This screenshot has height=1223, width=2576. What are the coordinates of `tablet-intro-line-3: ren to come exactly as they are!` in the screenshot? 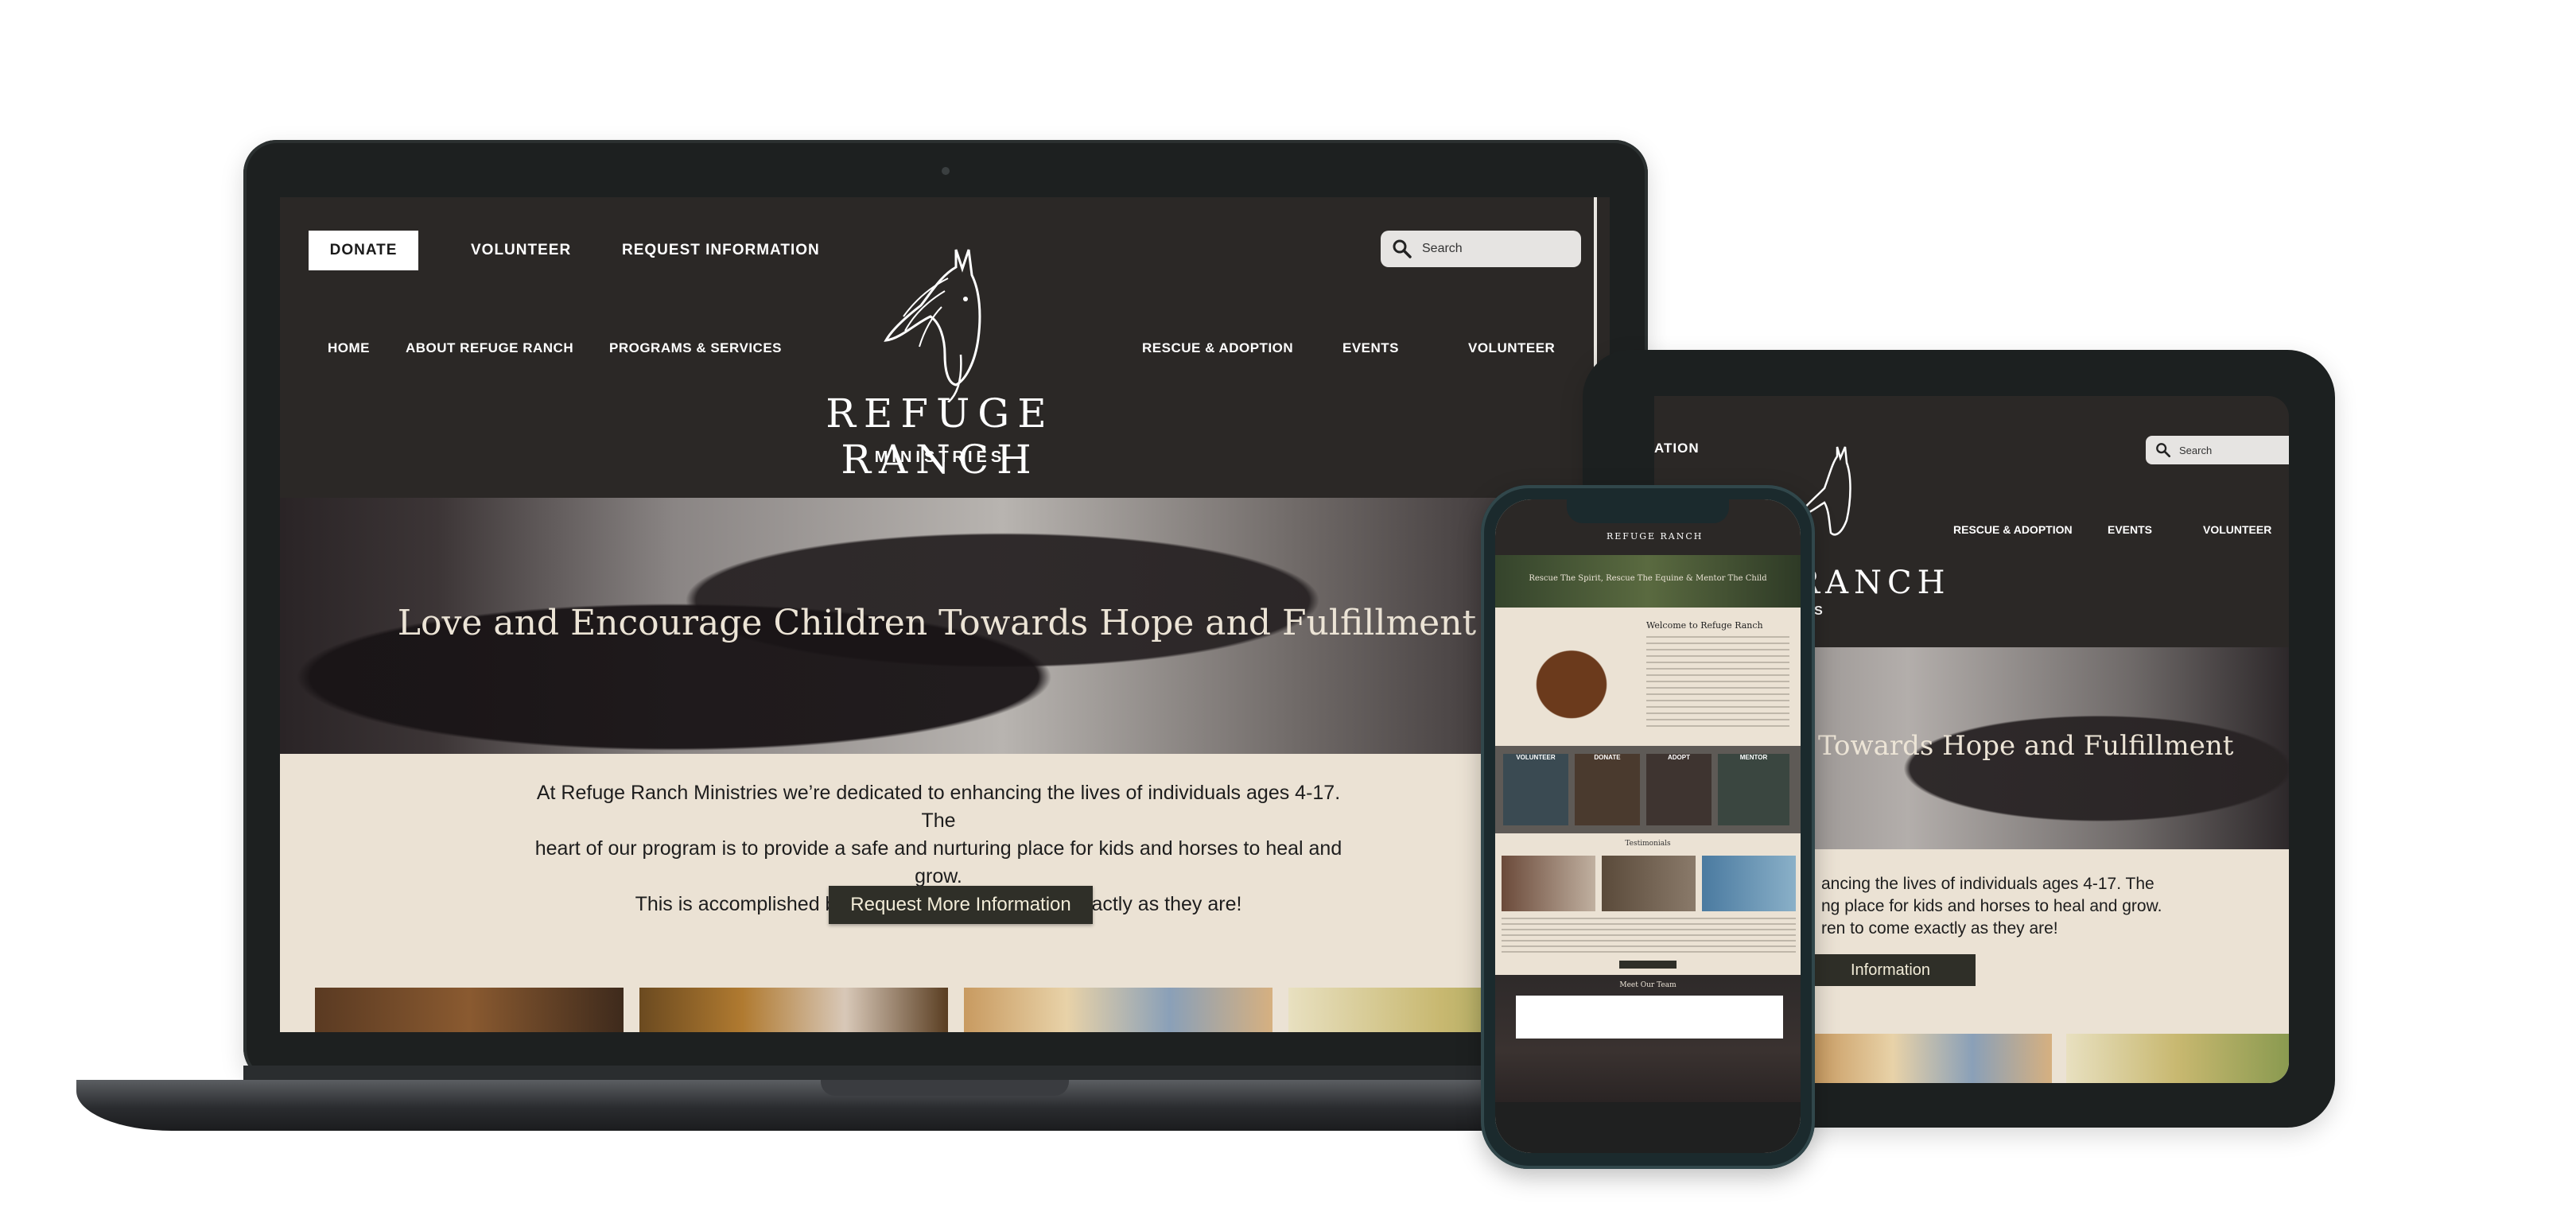 It's located at (1939, 928).